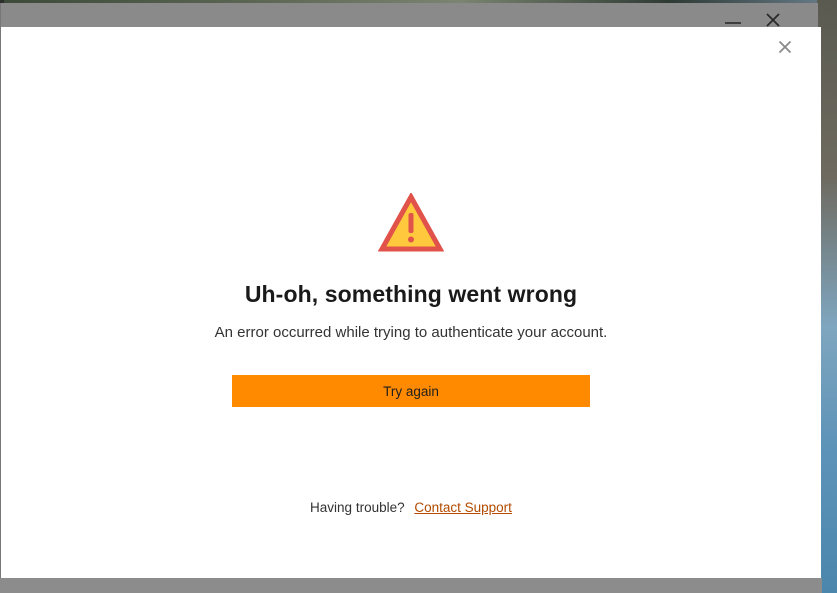  Describe the element at coordinates (411, 222) in the screenshot. I see `warning-triangle-icon` at that location.